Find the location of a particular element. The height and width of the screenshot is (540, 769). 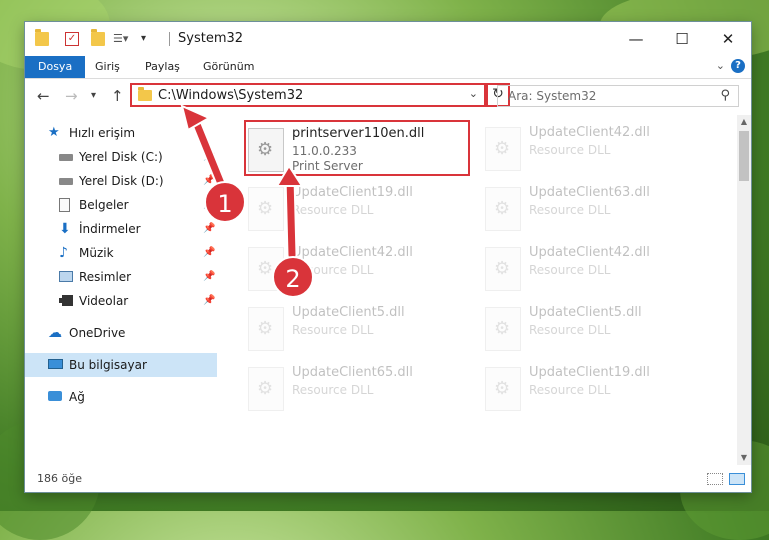

sidebar-item-network: Ağ is located at coordinates (121, 397).